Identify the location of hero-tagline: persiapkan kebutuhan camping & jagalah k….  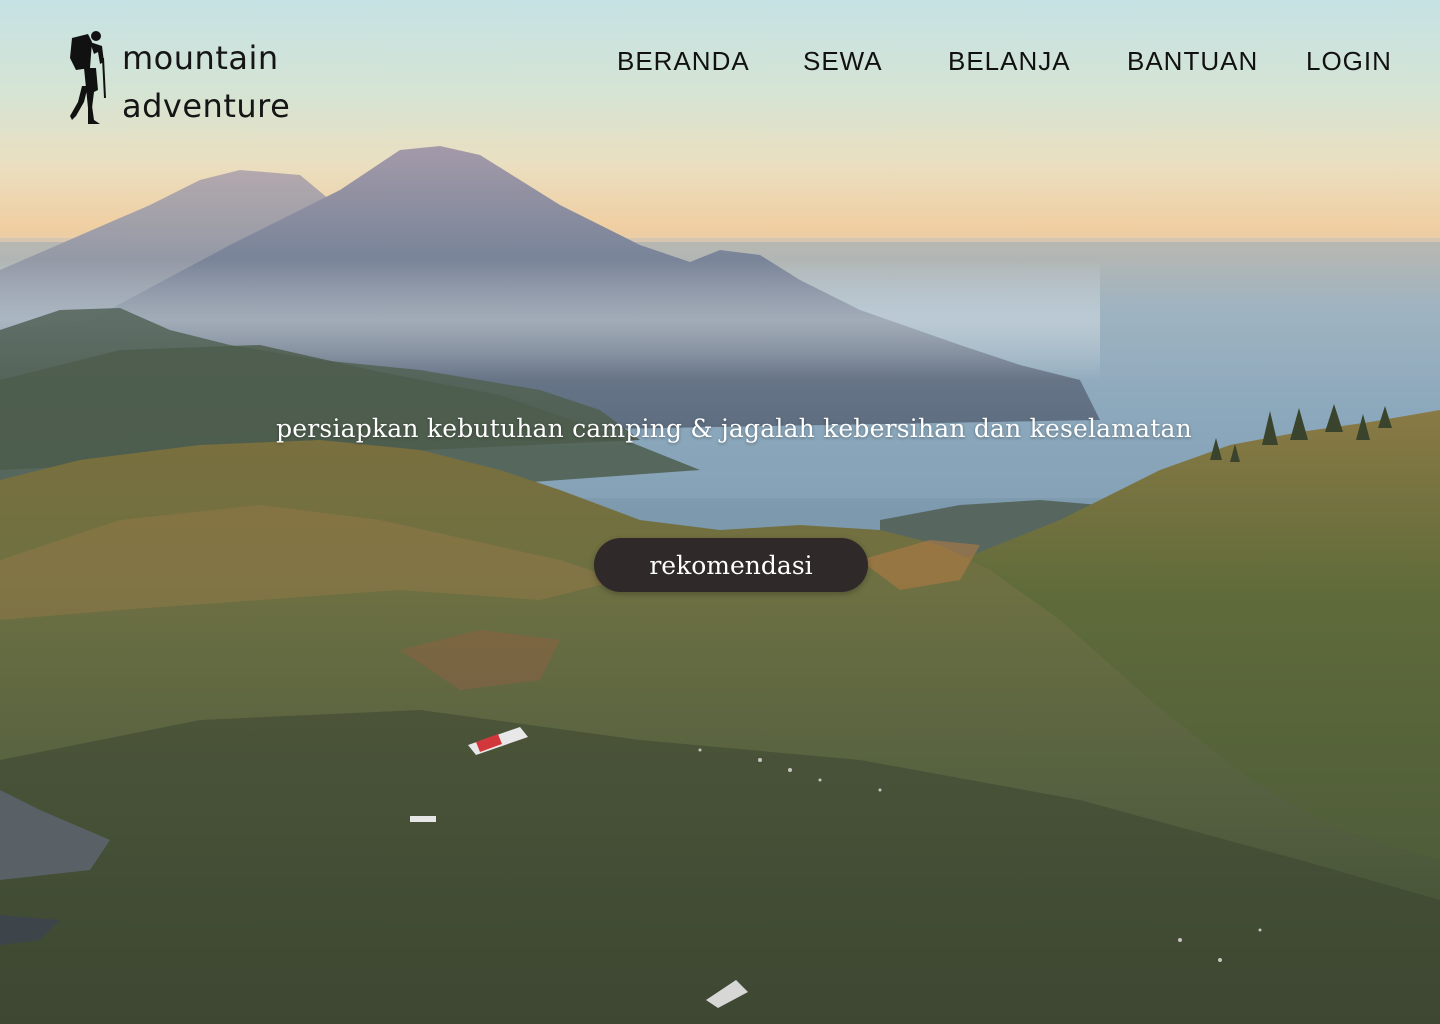
(734, 428).